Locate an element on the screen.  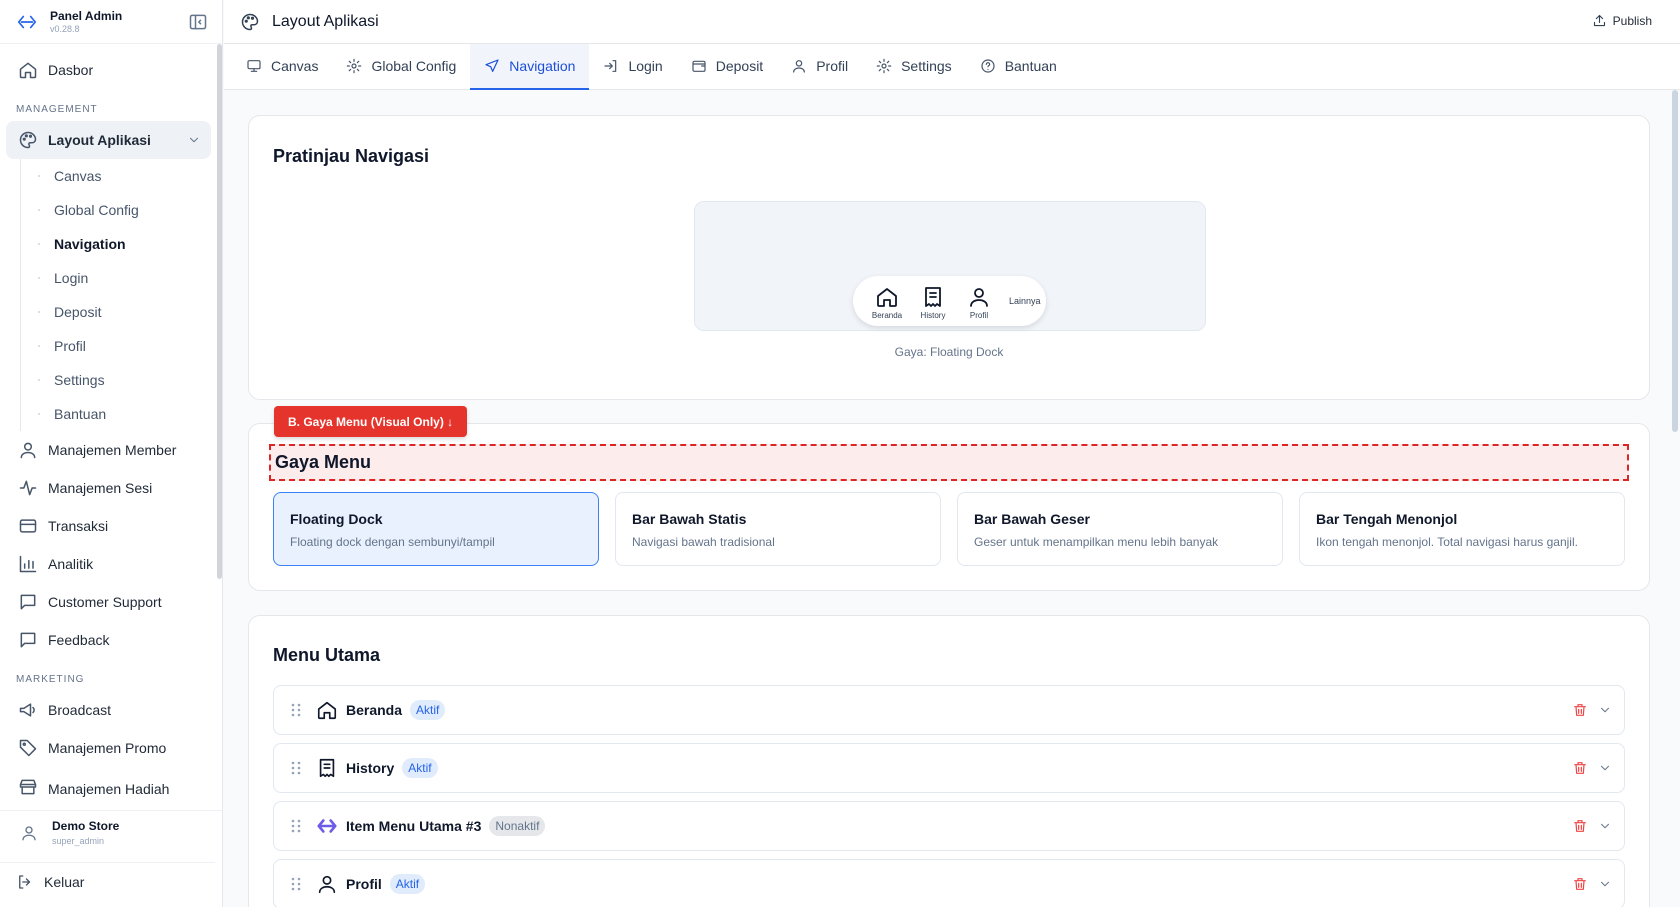
sidebar-subitem-canvas: Canvas is located at coordinates (121, 176).